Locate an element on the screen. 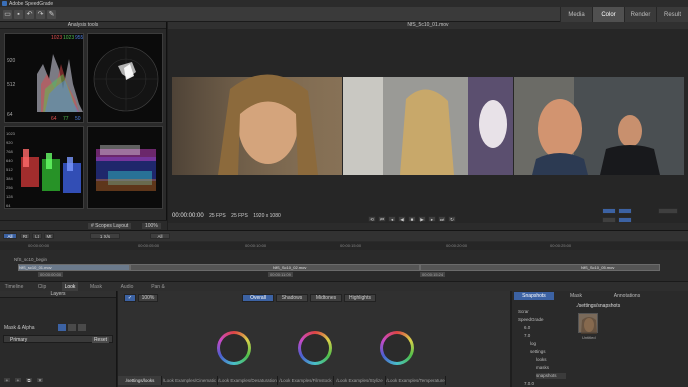  rt-button: Rt is located at coordinates (25, 236).